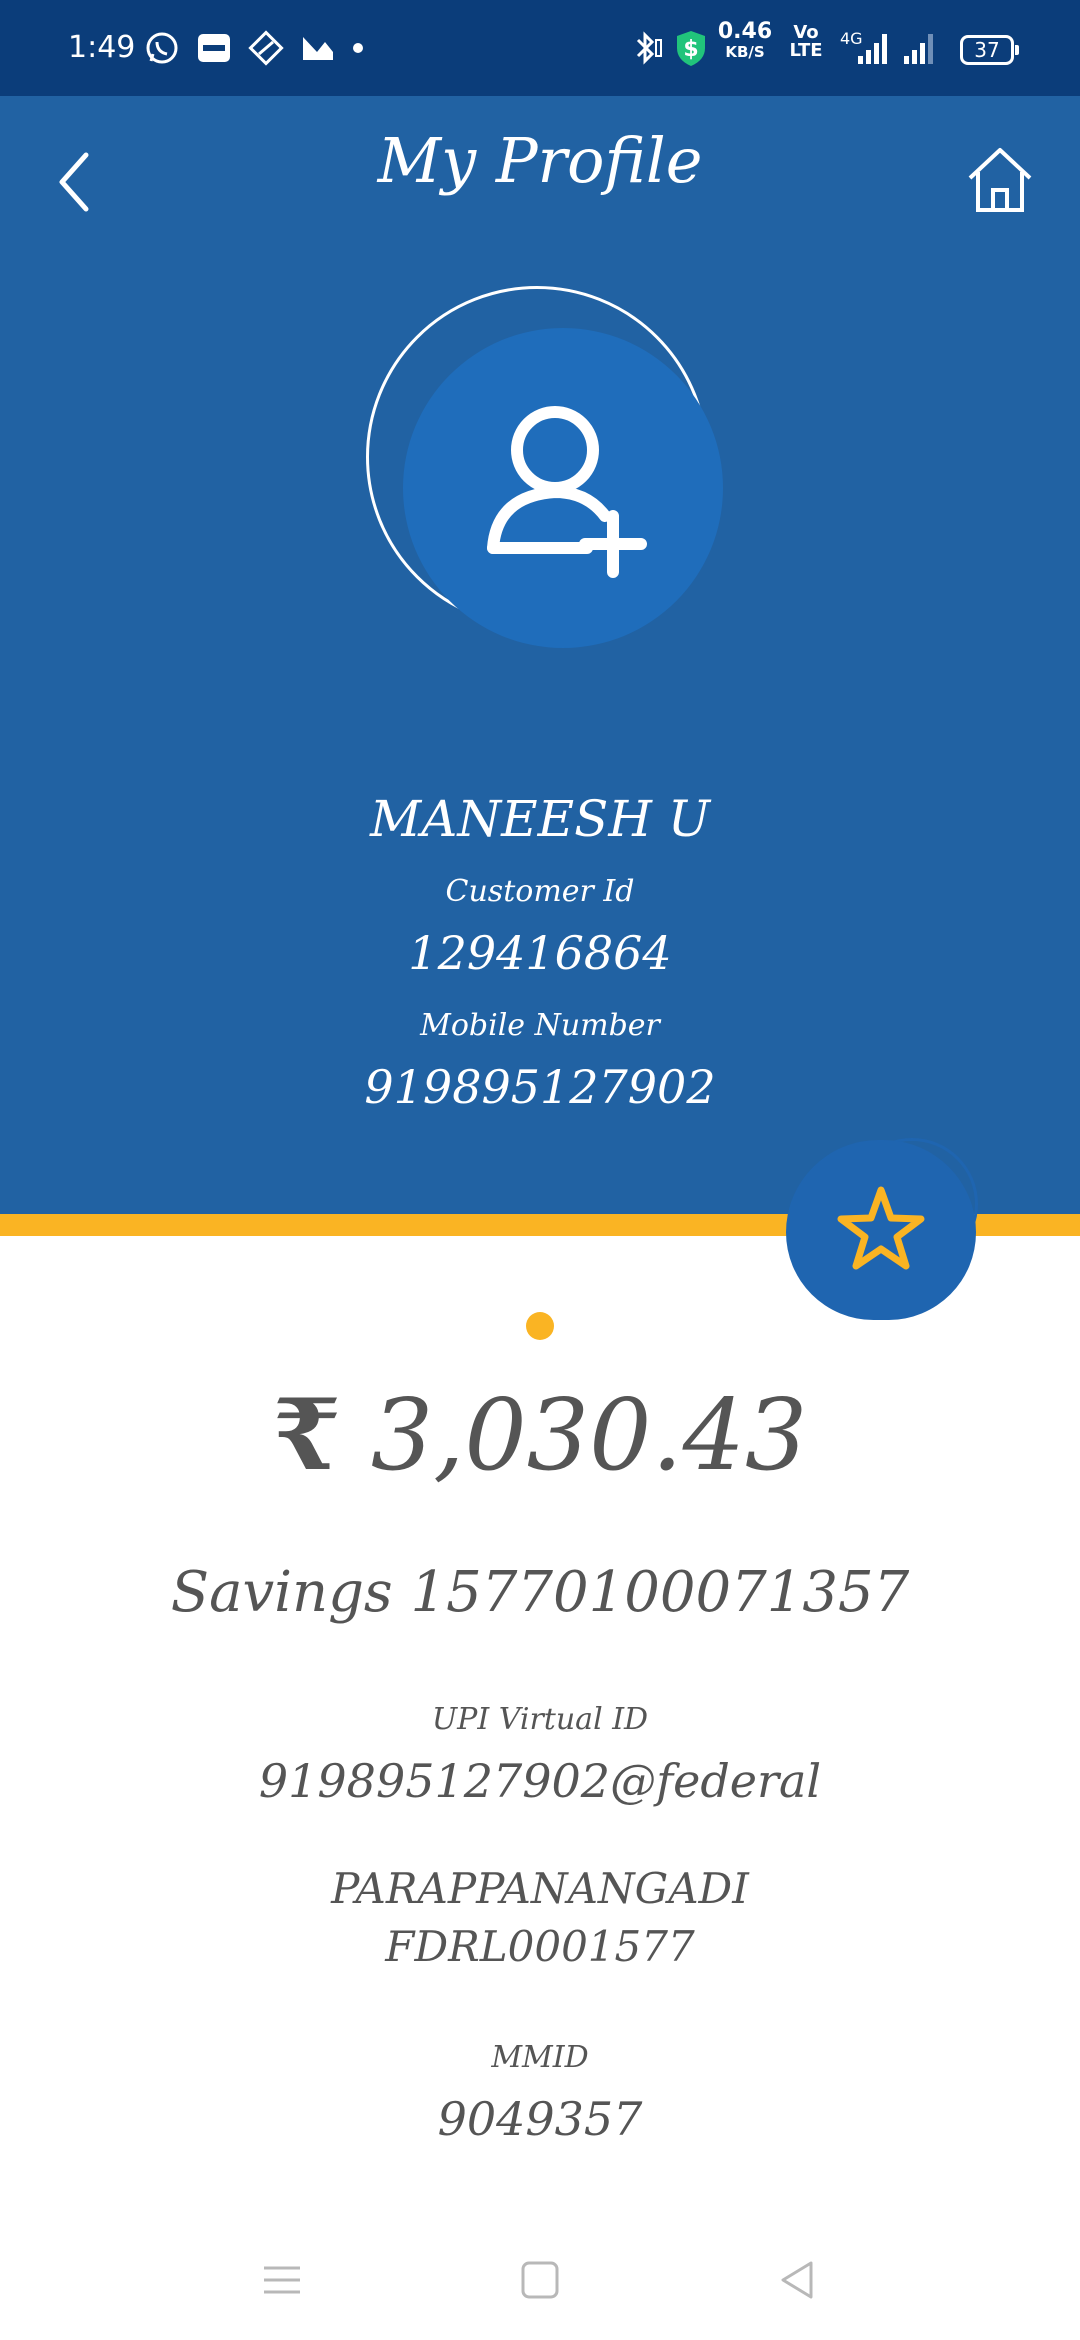  I want to click on status-bar: 1:49 $ 0.46 KB/S Vo LTE 4G 37, so click(540, 48).